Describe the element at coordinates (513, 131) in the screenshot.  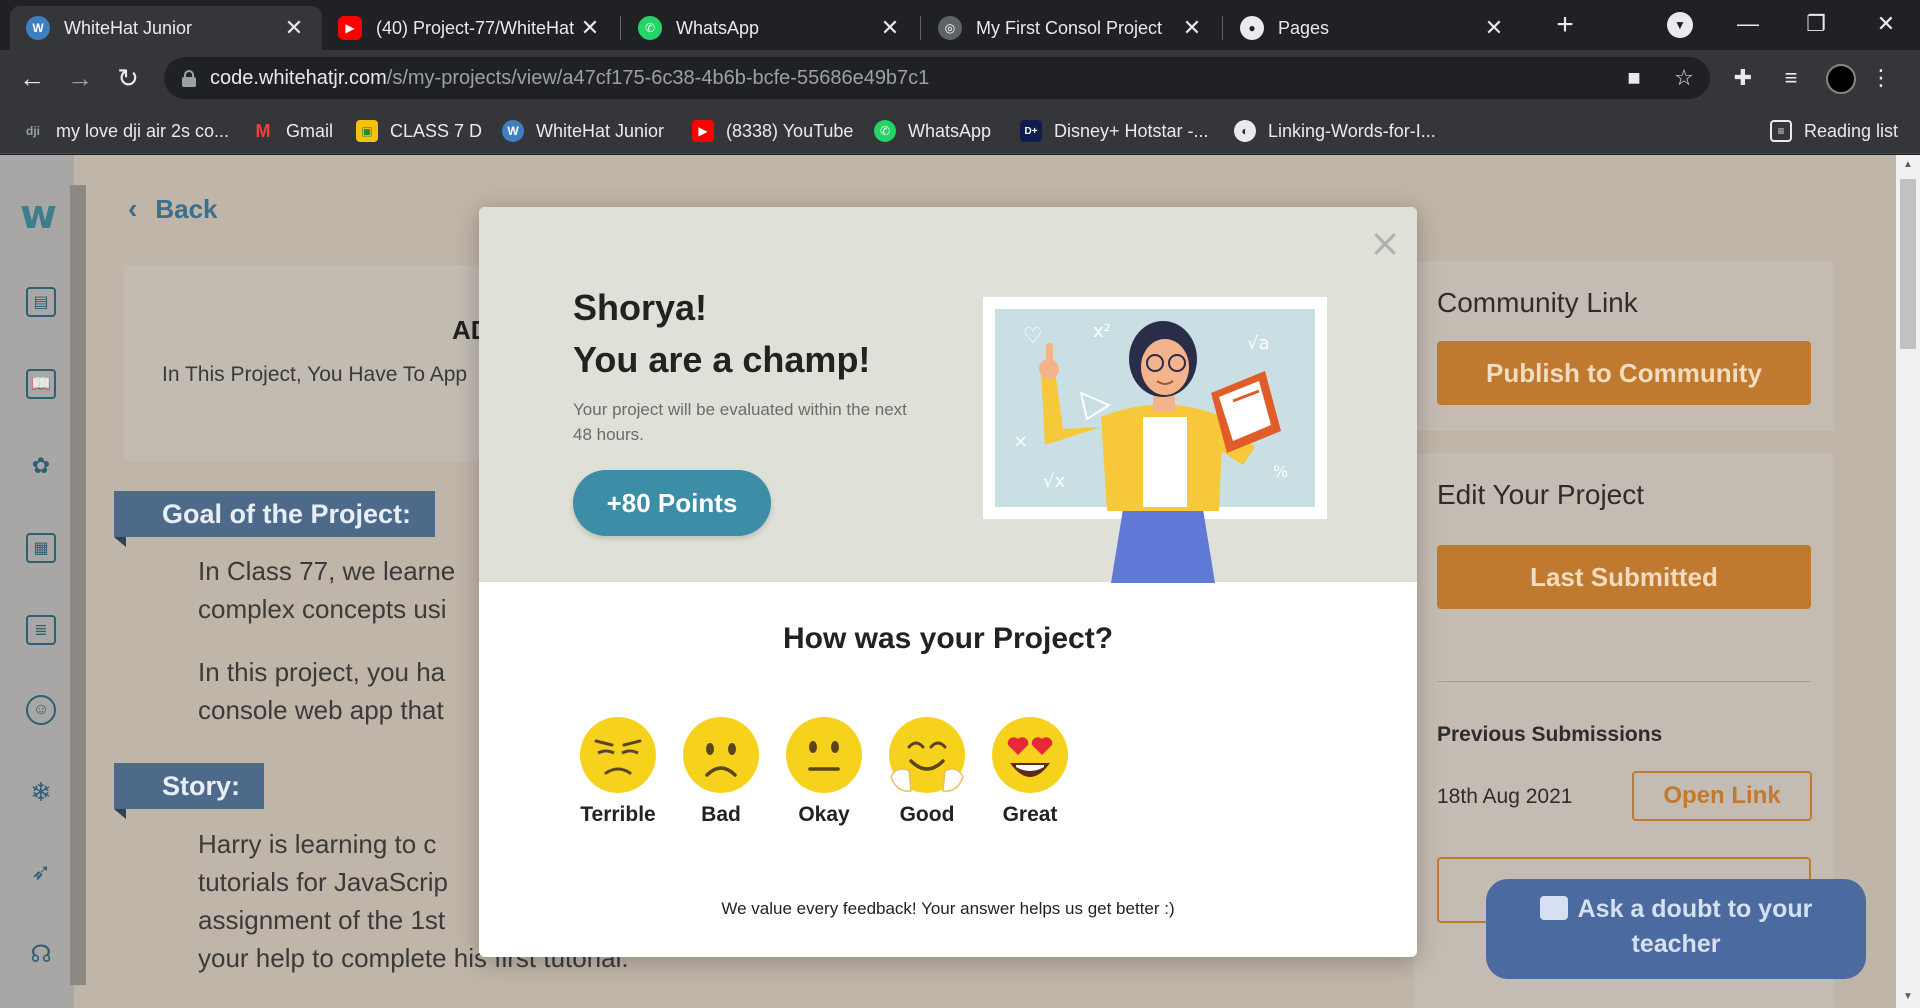
I see `whitehat-icon: W` at that location.